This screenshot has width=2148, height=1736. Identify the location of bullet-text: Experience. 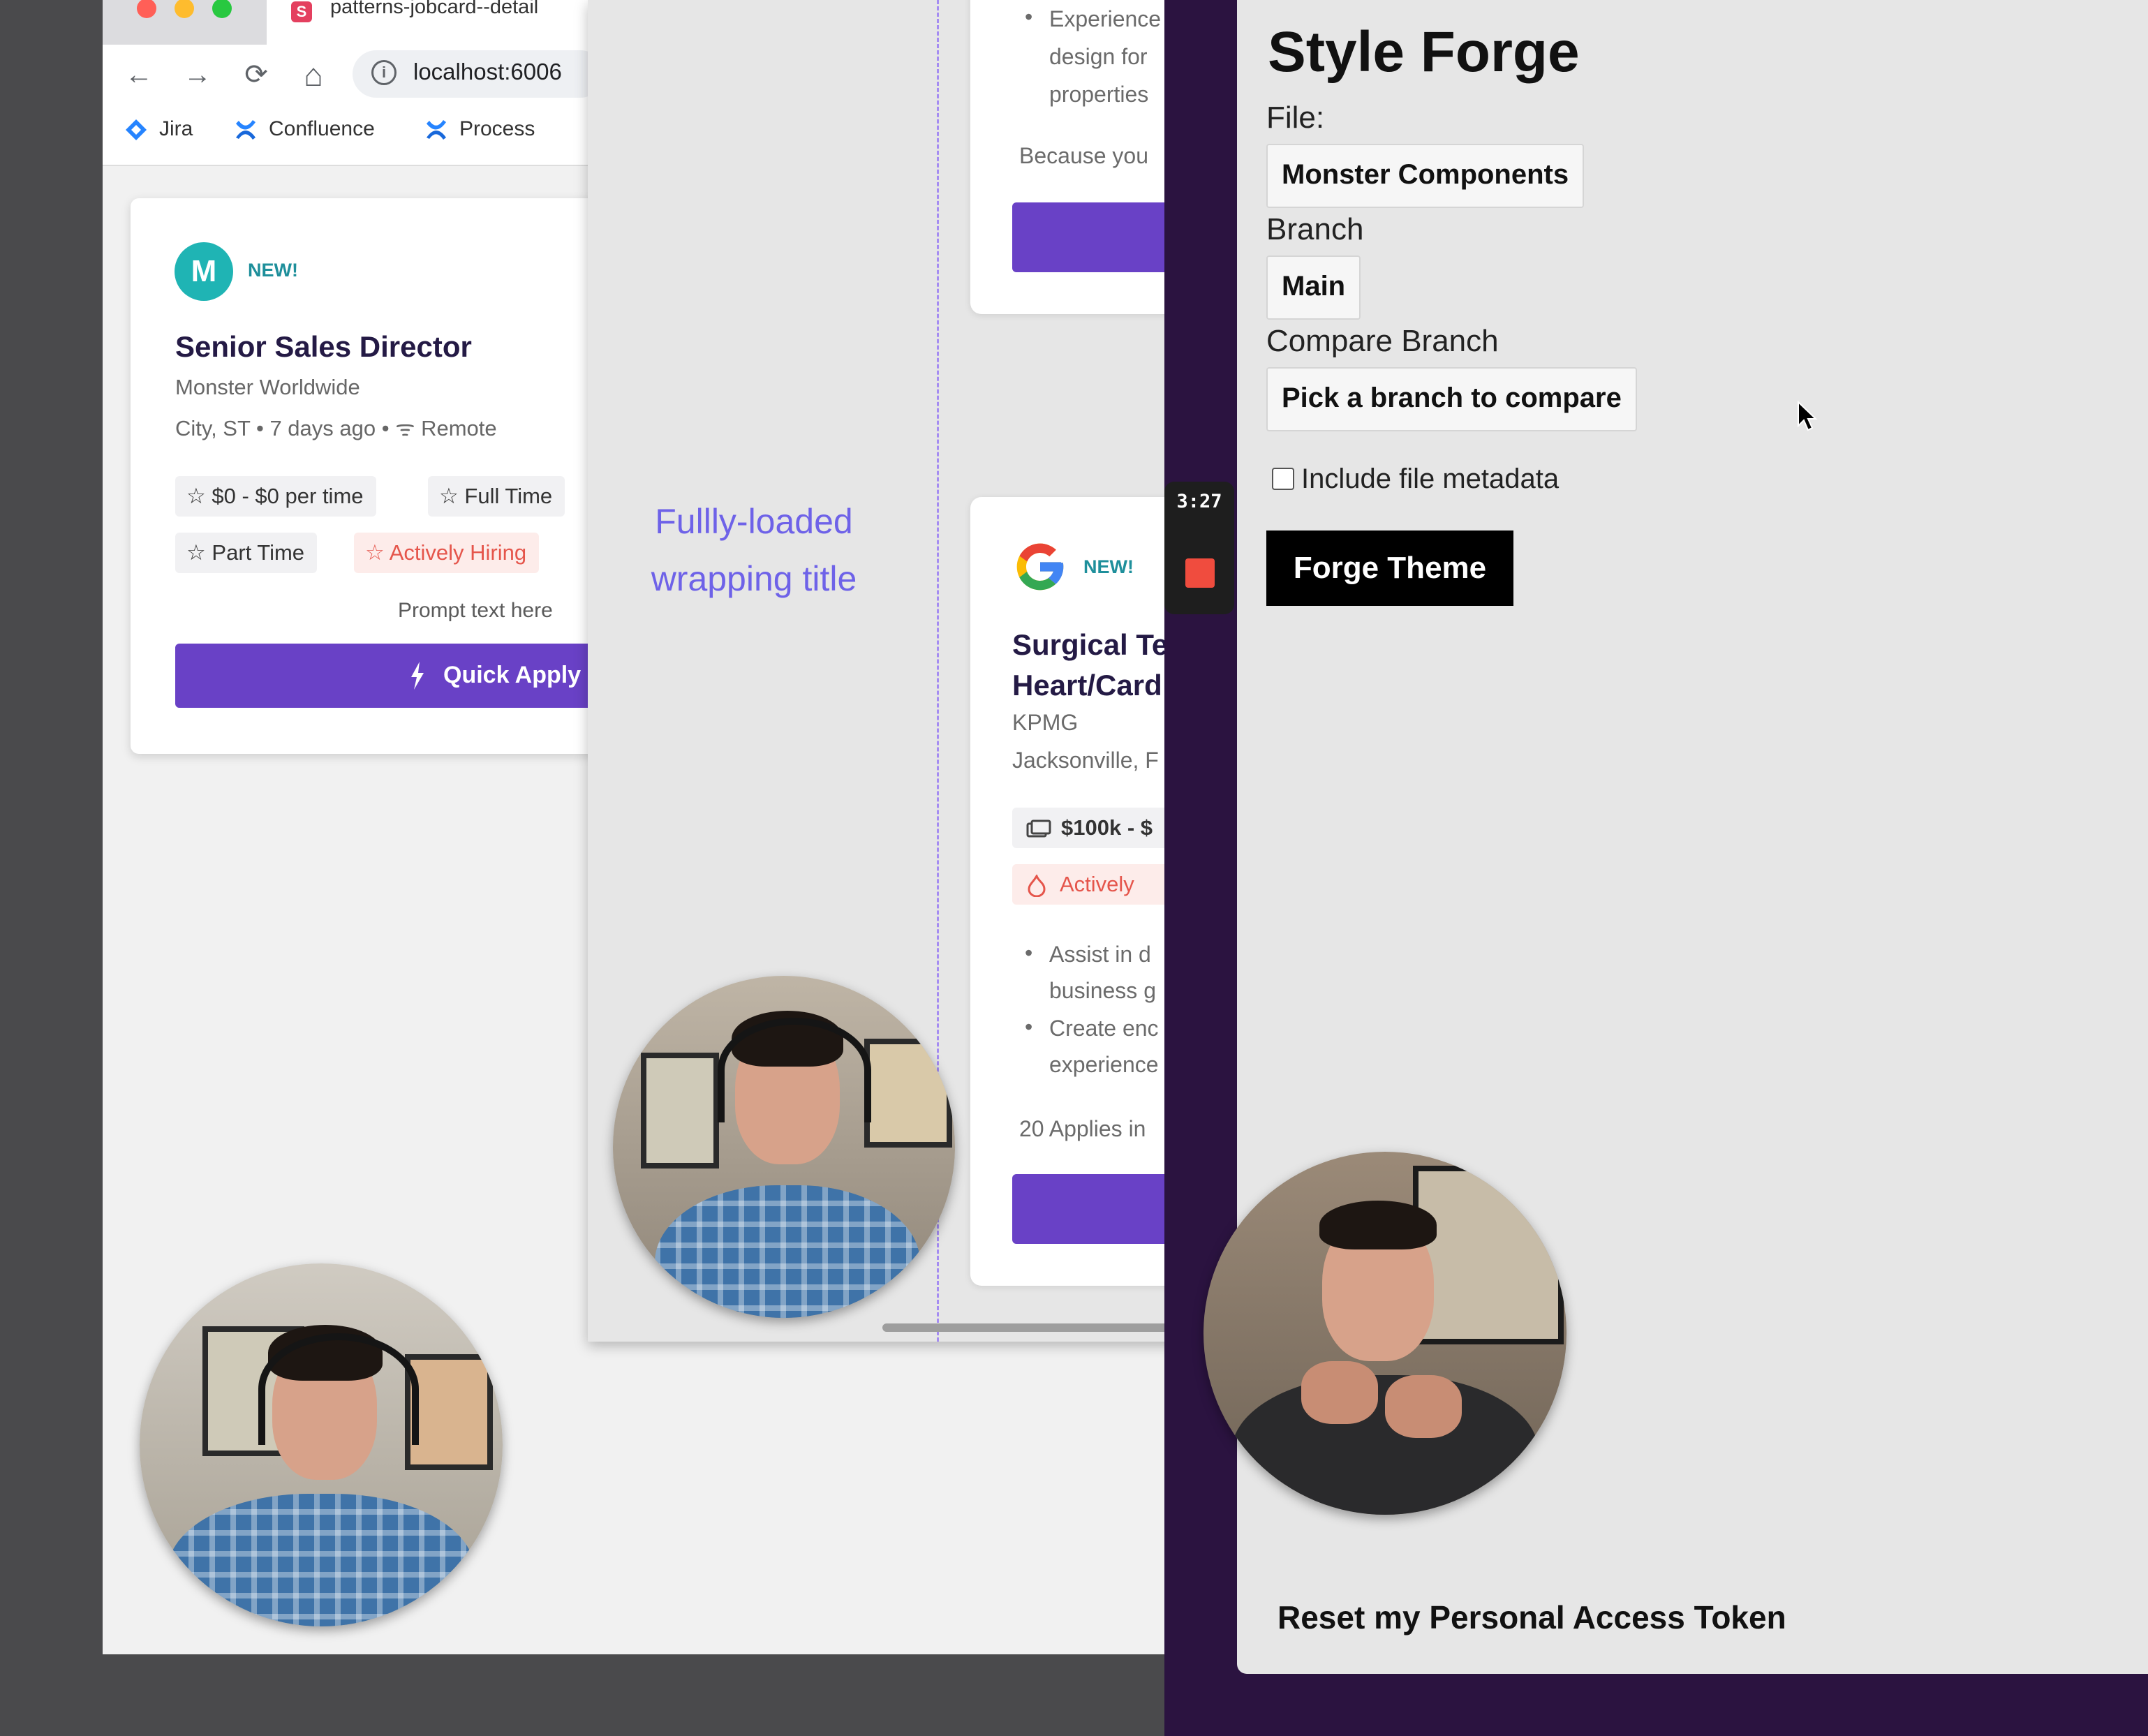
(1105, 18).